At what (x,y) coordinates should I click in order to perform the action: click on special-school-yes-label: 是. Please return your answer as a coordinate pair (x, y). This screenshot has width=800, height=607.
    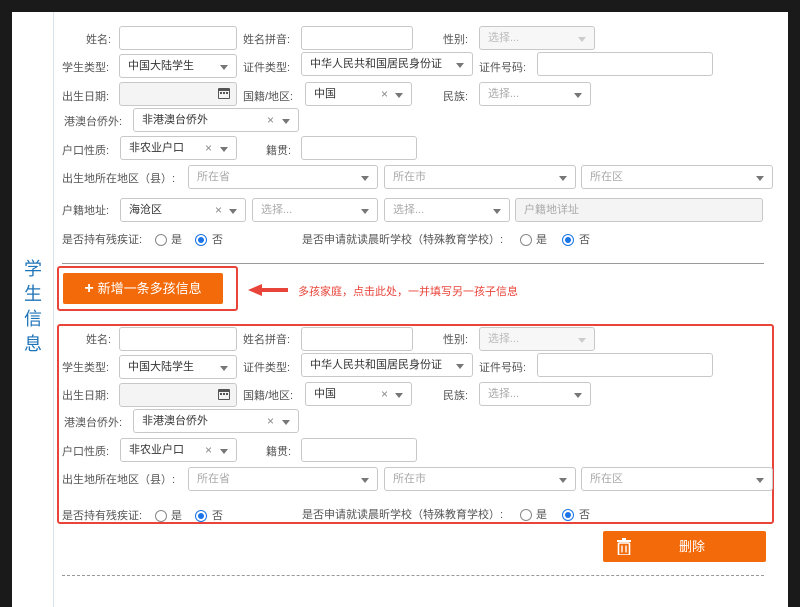
    Looking at the image, I should click on (541, 515).